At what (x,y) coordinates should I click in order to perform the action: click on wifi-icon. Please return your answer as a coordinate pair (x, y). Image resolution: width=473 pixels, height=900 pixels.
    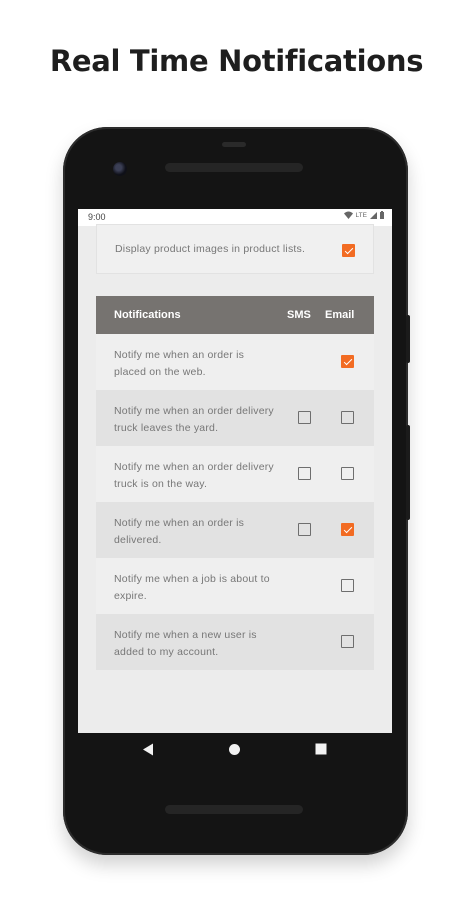
    Looking at the image, I should click on (348, 215).